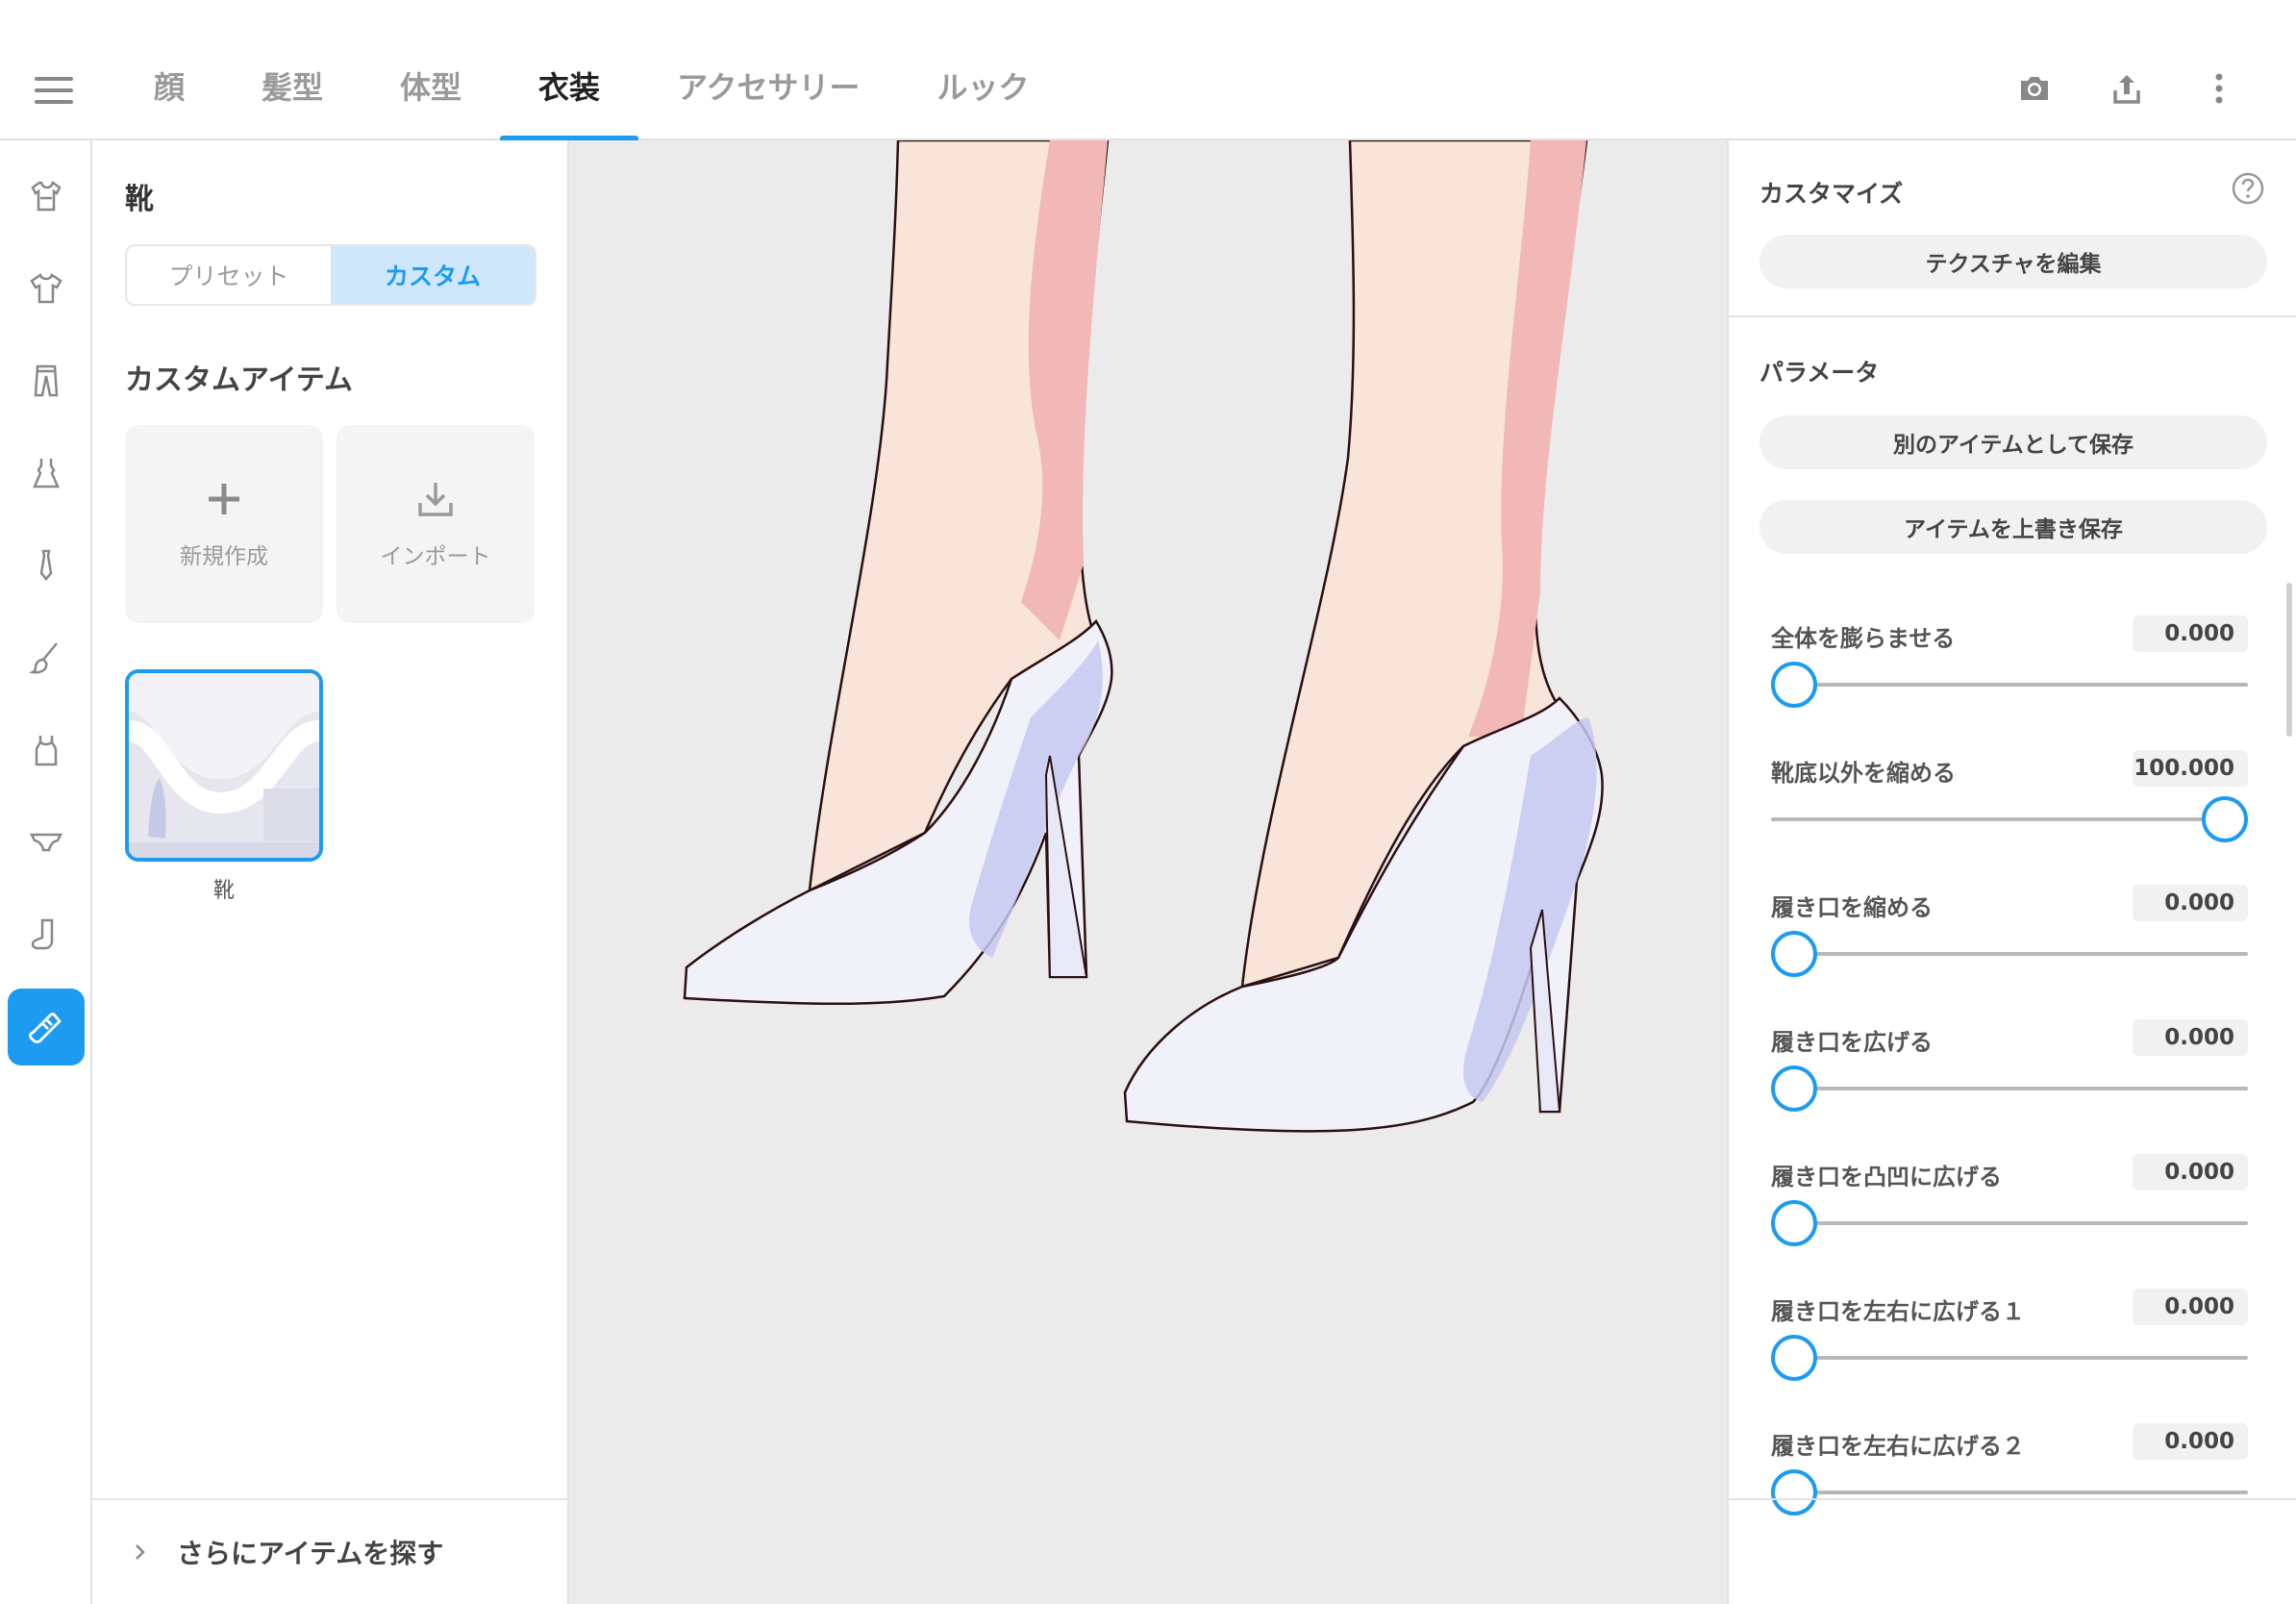 This screenshot has width=2296, height=1604. I want to click on tshirt-icon, so click(46, 288).